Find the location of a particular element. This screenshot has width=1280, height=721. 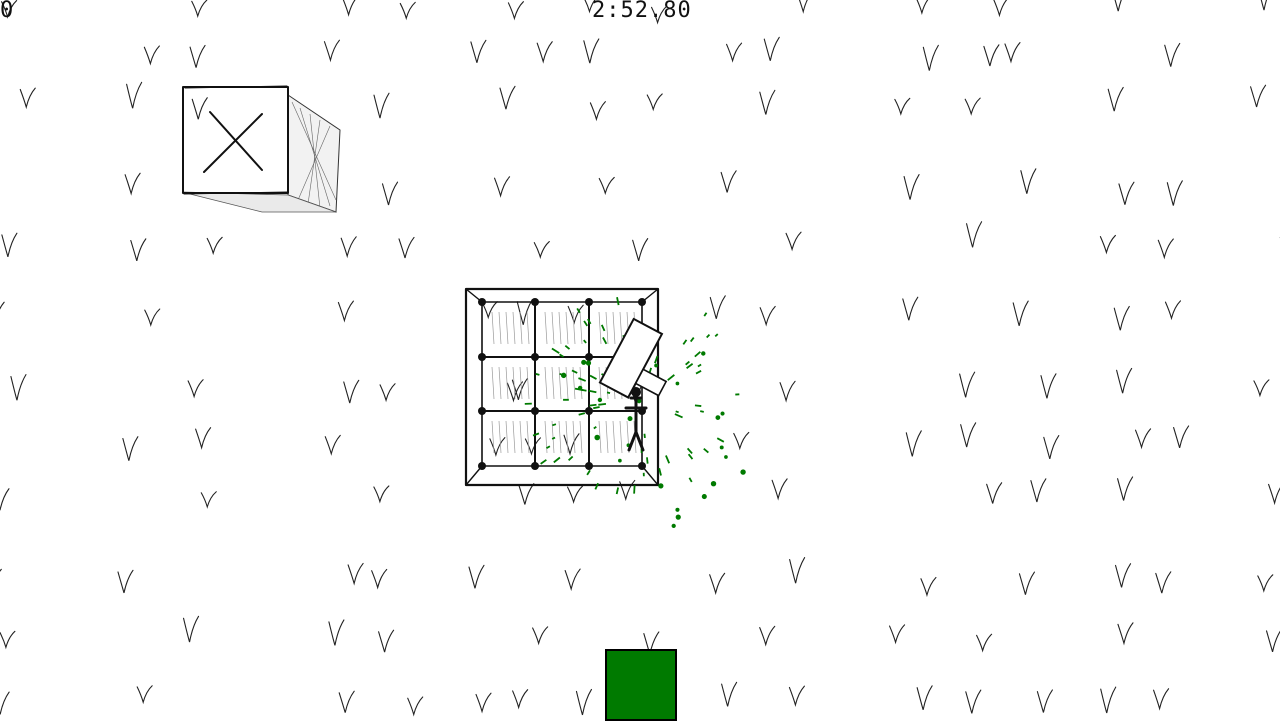

score-counter: 0 is located at coordinates (7, 11).